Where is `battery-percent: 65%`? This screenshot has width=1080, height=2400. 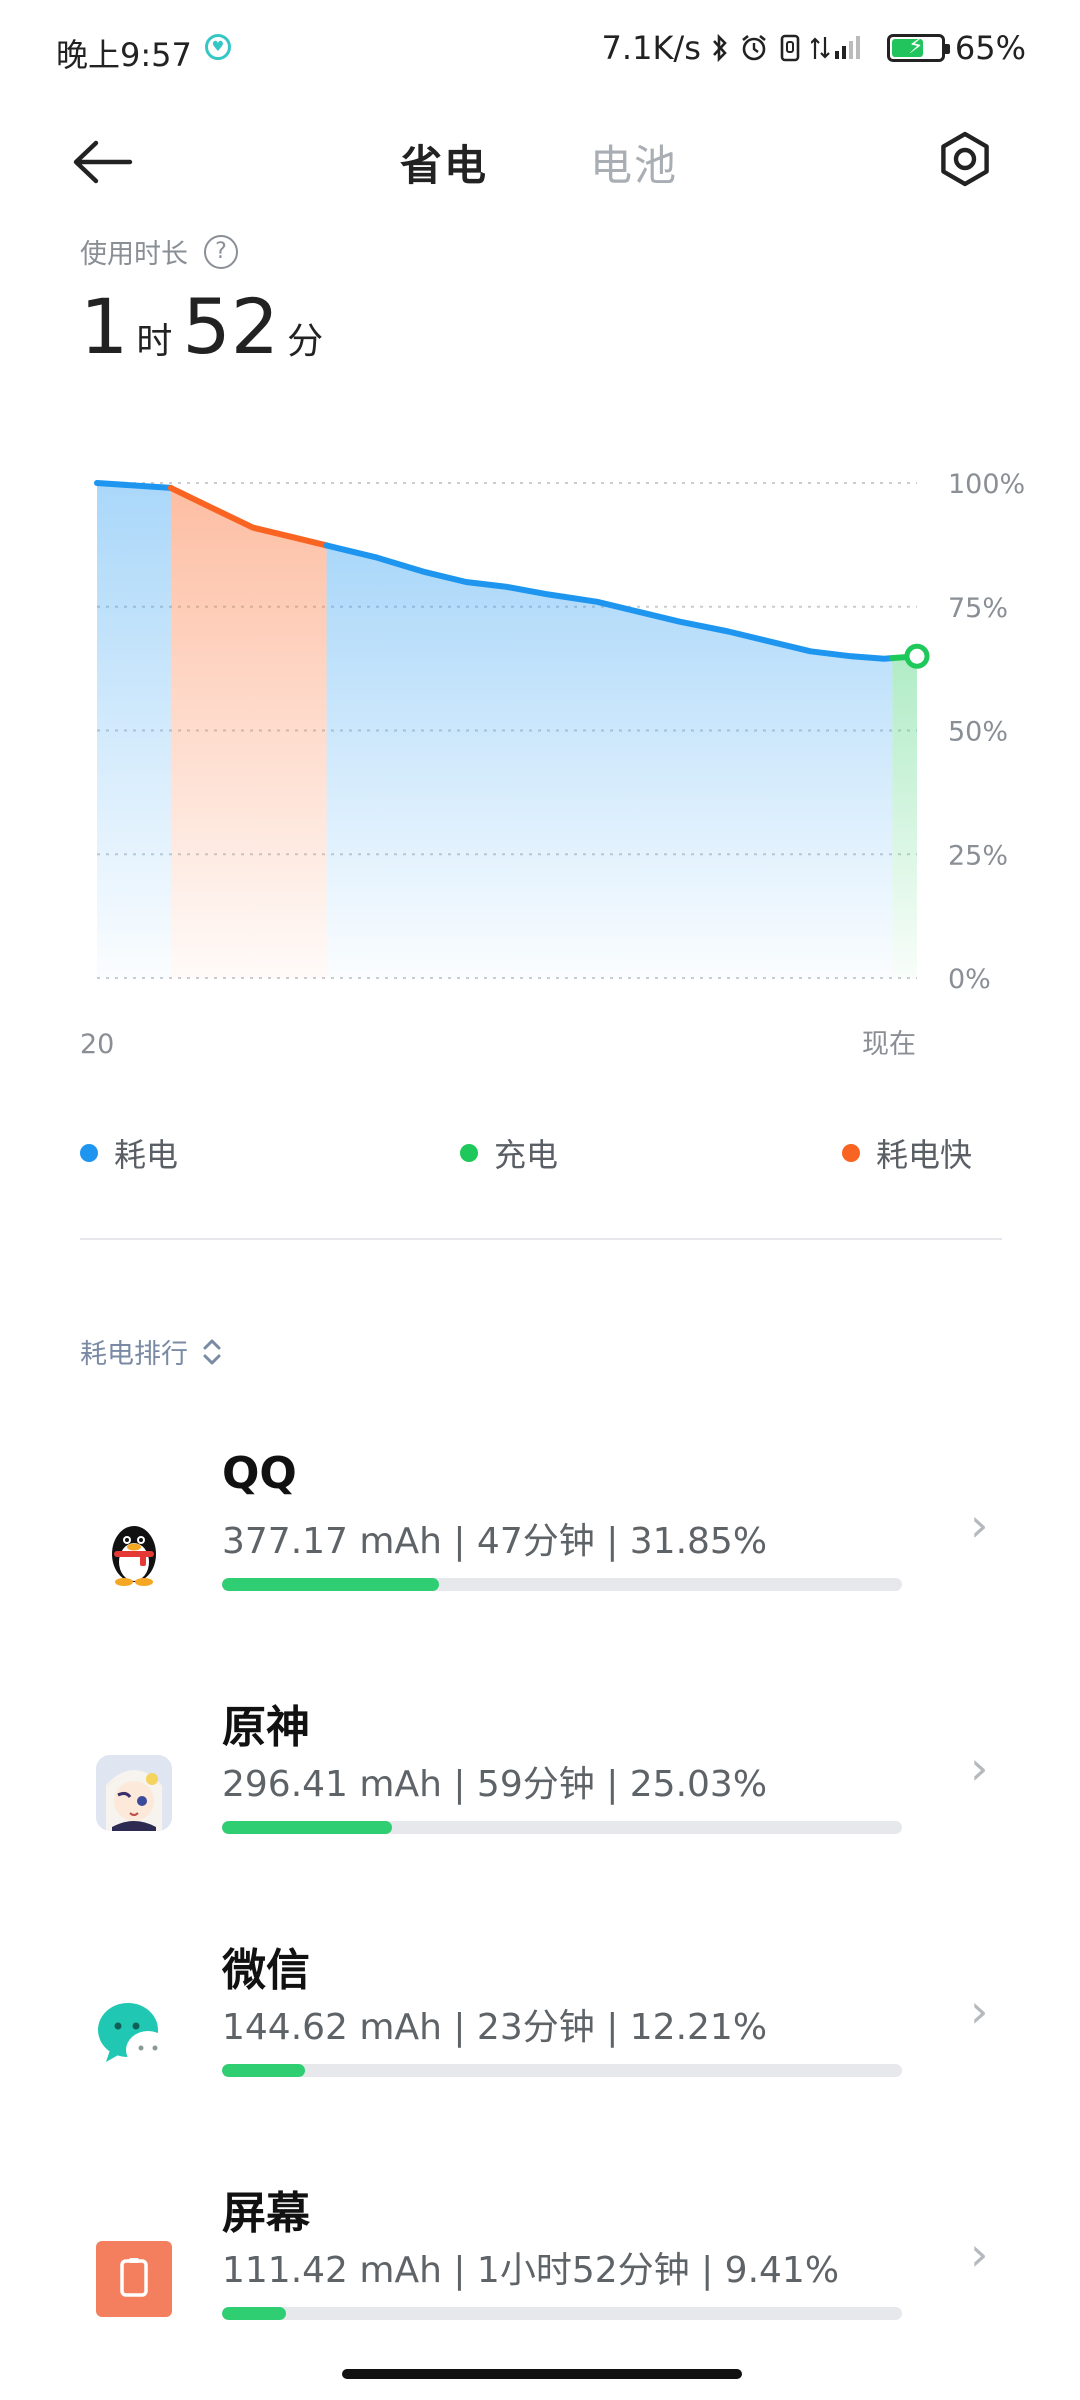
battery-percent: 65% is located at coordinates (990, 48).